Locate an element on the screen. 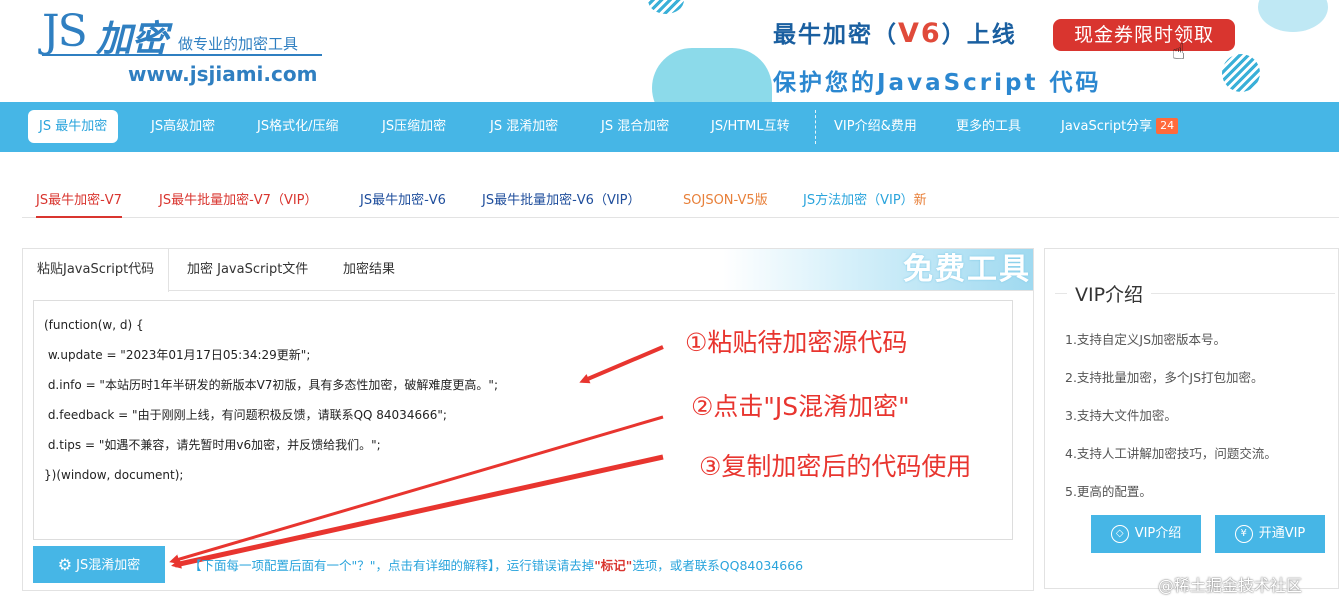 The height and width of the screenshot is (611, 1339). coupon-button: 现金券限时领取 is located at coordinates (1144, 35).